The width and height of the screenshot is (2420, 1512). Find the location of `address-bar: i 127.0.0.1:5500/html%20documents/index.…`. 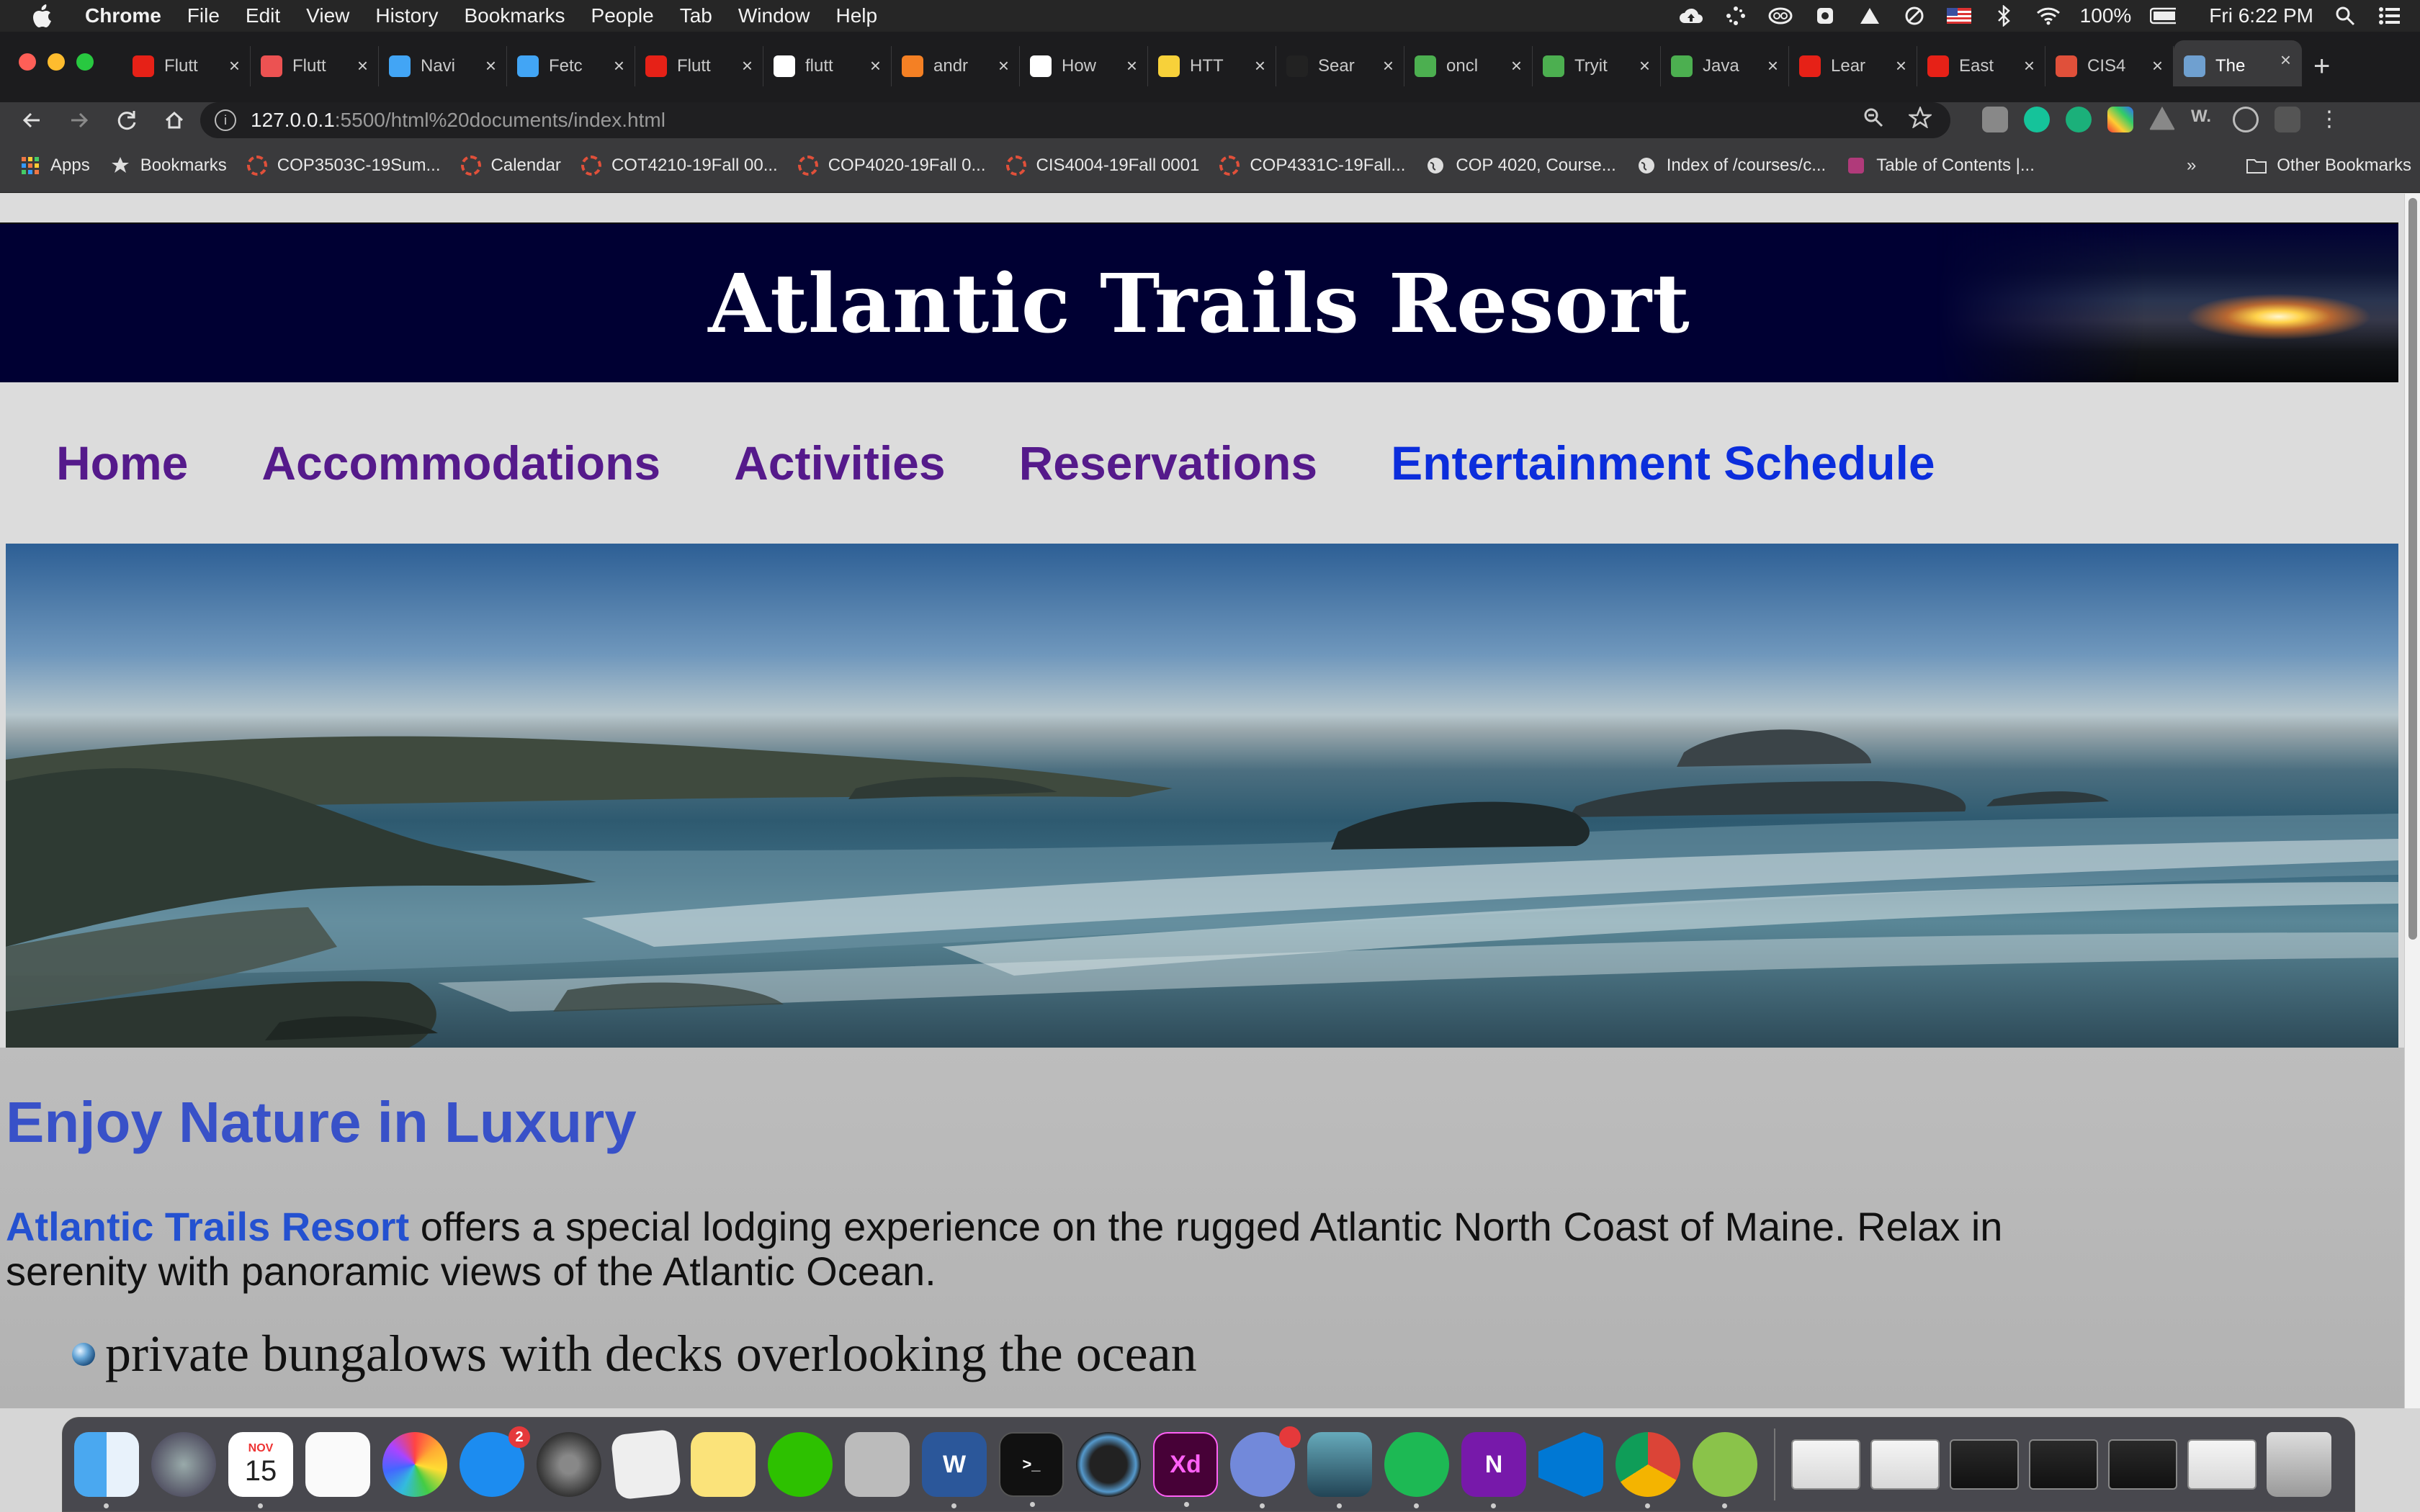

address-bar: i 127.0.0.1:5500/html%20documents/index.… is located at coordinates (1075, 120).